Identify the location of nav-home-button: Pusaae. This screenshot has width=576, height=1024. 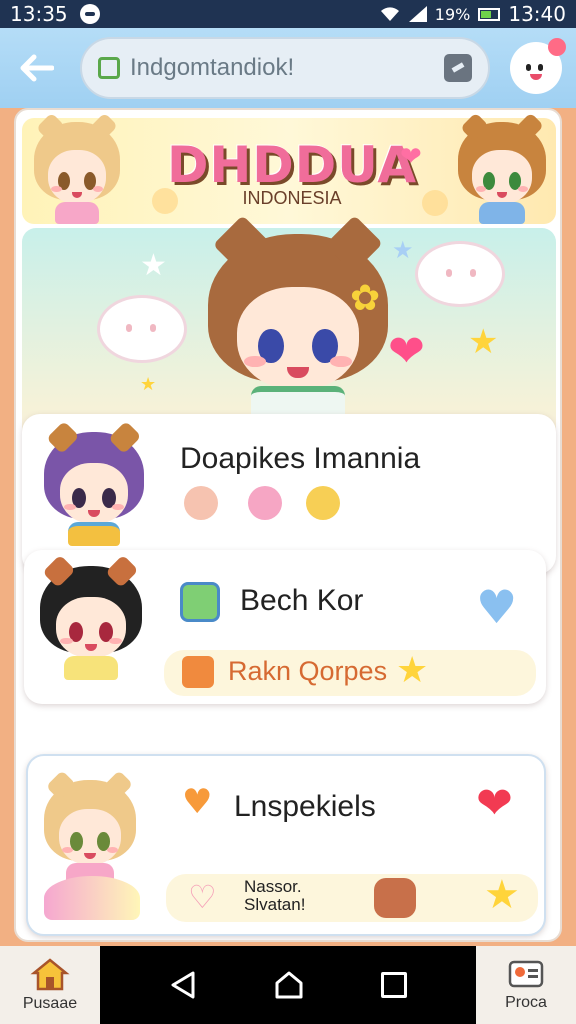
(50, 985).